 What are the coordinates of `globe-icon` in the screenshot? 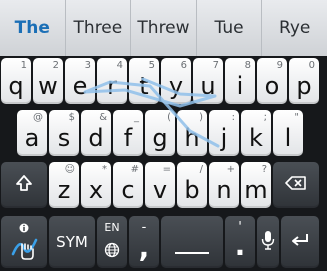 It's located at (112, 252).